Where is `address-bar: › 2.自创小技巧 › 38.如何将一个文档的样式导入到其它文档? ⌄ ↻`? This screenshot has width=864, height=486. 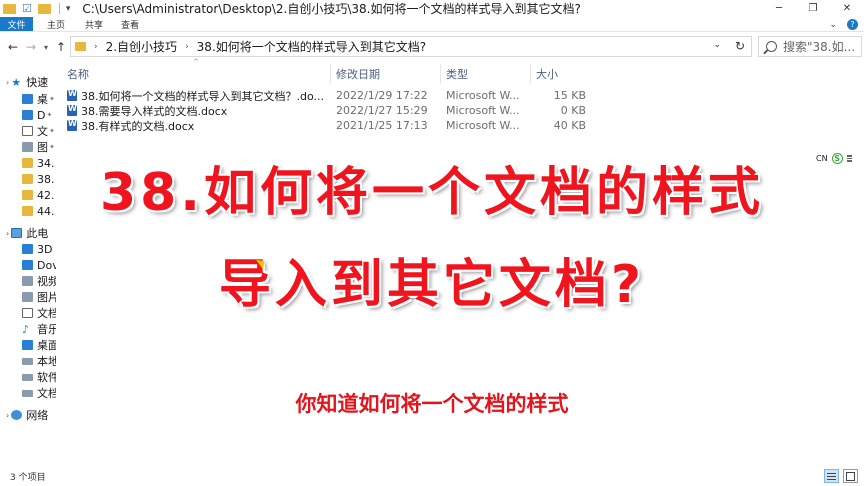
address-bar: › 2.自创小技巧 › 38.如何将一个文档的样式导入到其它文档? ⌄ ↻ is located at coordinates (411, 46).